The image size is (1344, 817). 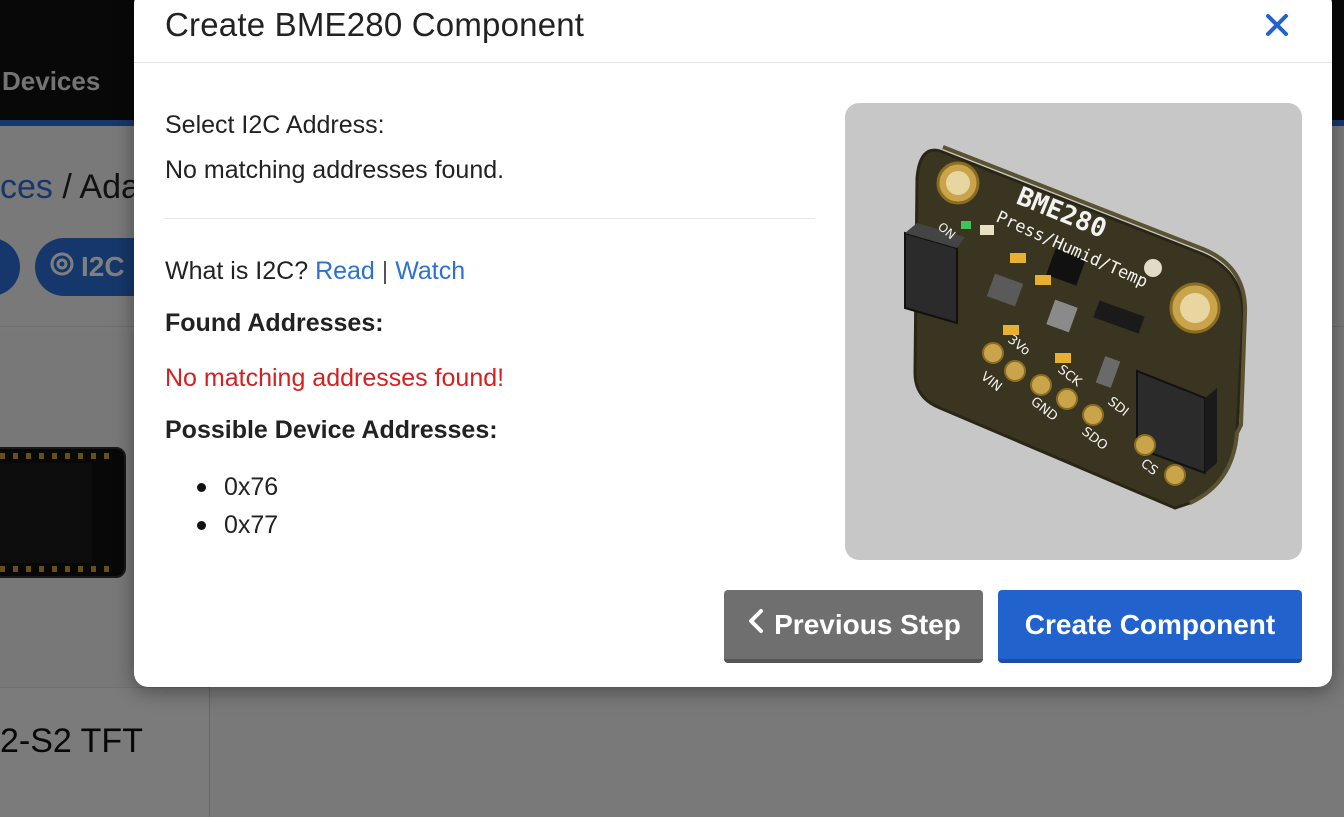 What do you see at coordinates (331, 430) in the screenshot?
I see `possible-addresses-heading: Possible Device Addresses:` at bounding box center [331, 430].